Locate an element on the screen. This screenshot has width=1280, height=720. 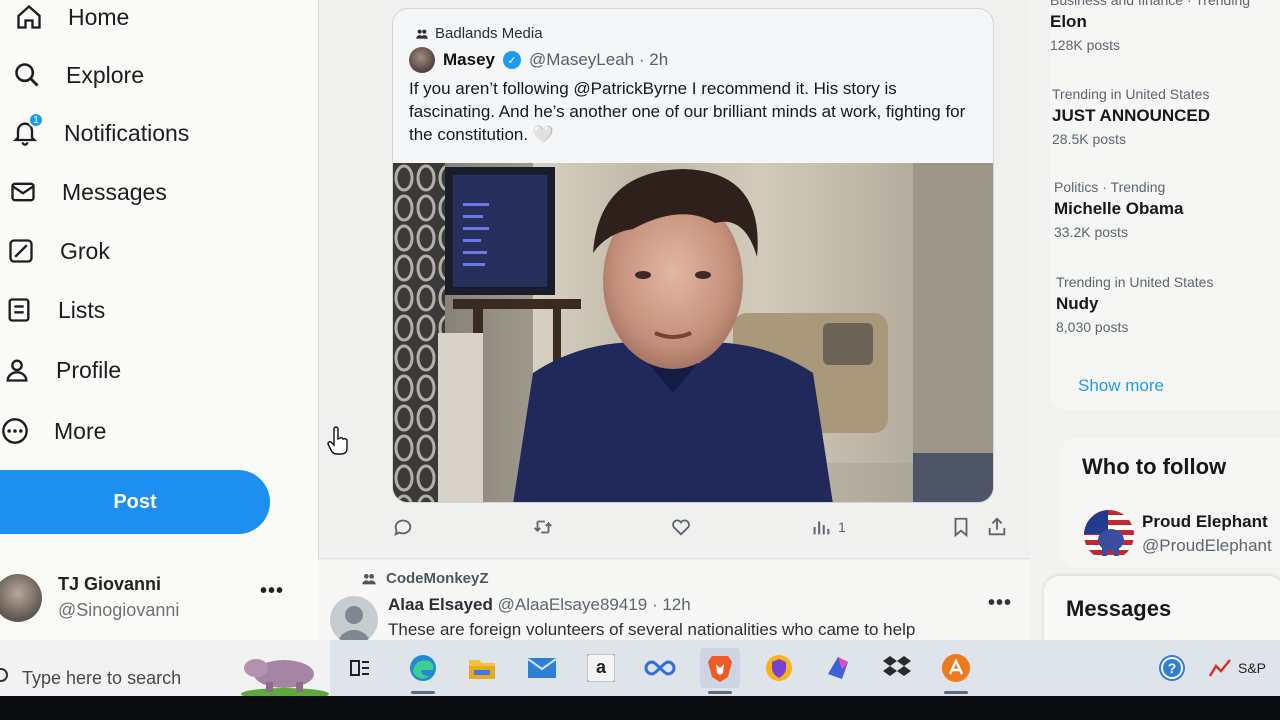
mail-taskbar-button is located at coordinates (542, 668).